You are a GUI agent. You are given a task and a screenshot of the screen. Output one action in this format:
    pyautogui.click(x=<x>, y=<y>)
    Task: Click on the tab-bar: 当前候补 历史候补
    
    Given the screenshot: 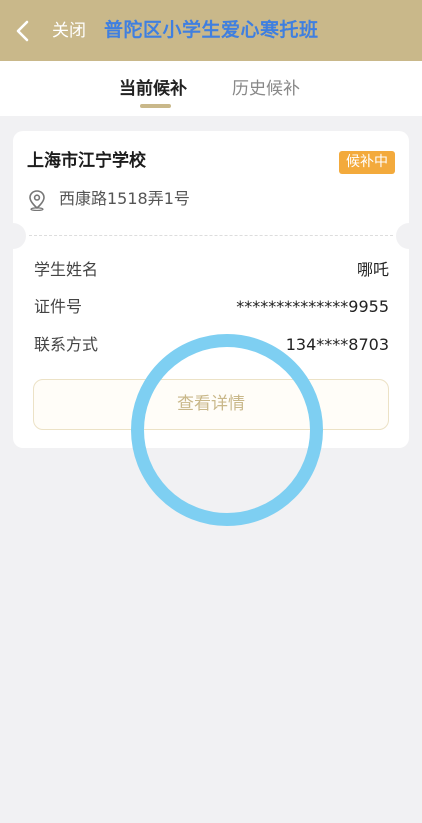 What is the action you would take?
    pyautogui.click(x=211, y=88)
    